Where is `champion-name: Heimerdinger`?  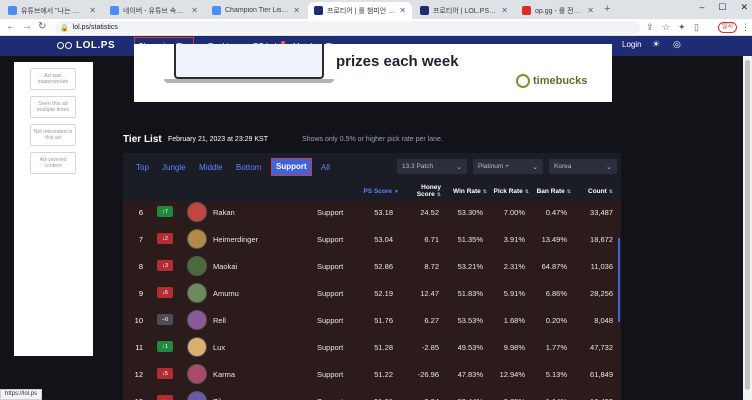
champion-name: Heimerdinger is located at coordinates (235, 239).